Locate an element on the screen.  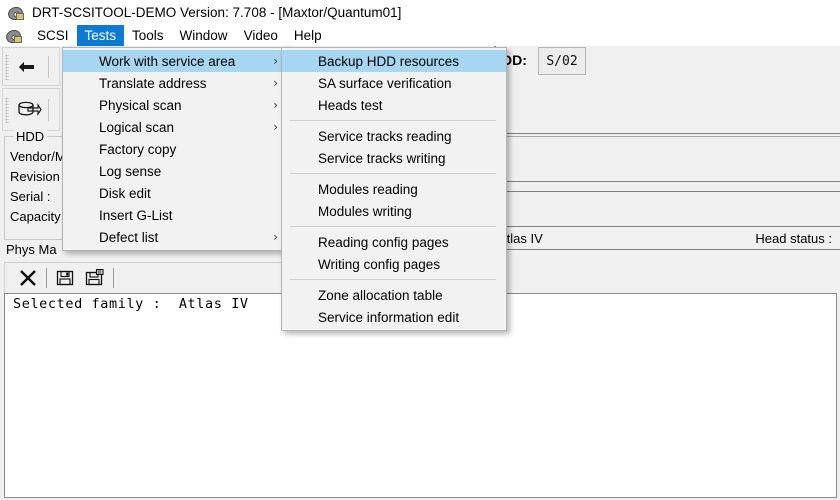
submenu-item-backup-hdd-resources: Backup HDD resources is located at coordinates (394, 61).